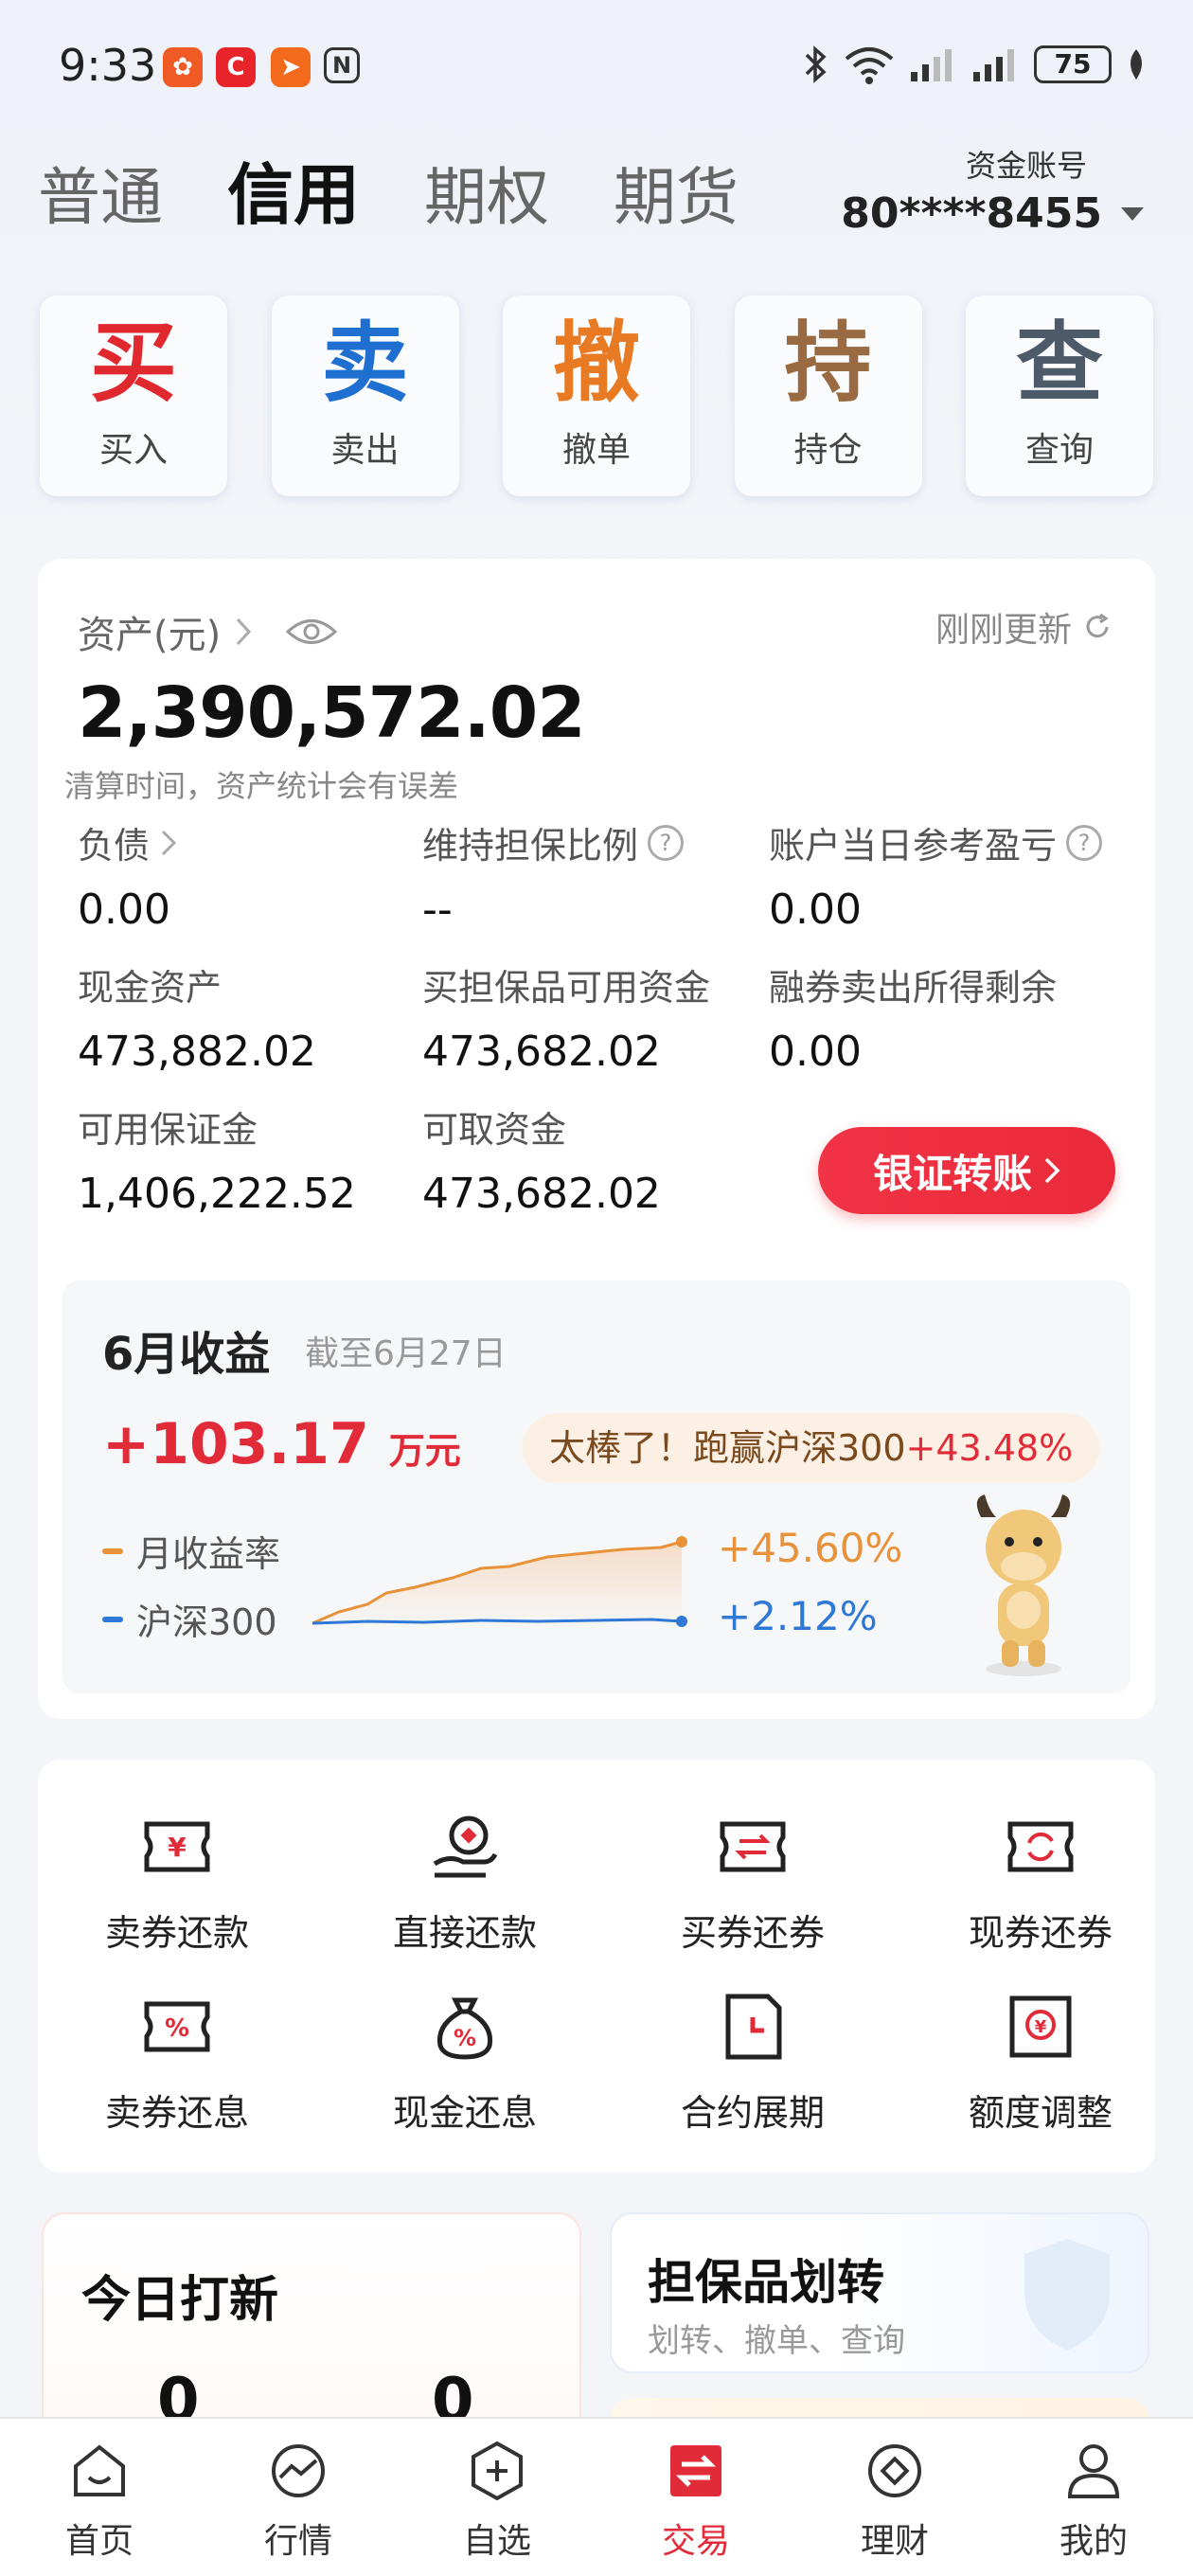 Image resolution: width=1193 pixels, height=2576 pixels. I want to click on account-number: 80****8455, so click(971, 213).